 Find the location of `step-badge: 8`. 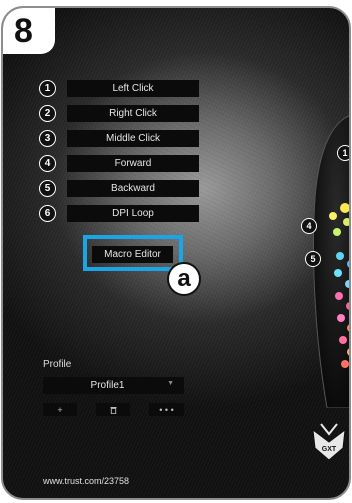

step-badge: 8 is located at coordinates (29, 31).